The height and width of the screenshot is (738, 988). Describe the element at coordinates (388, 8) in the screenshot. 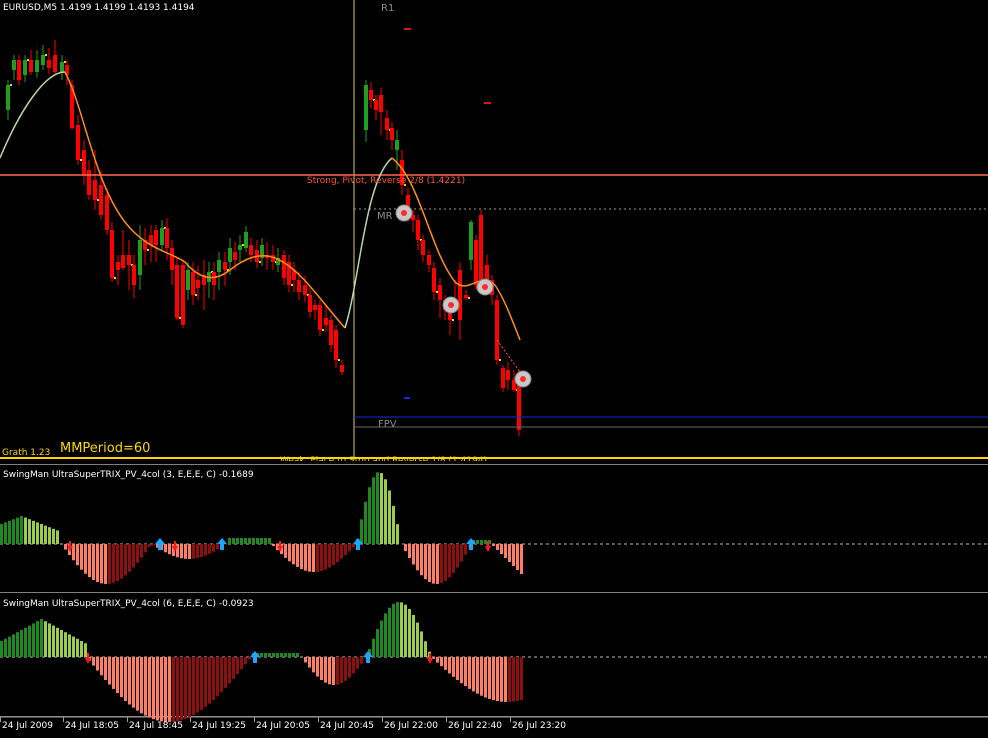

I see `r1-label: R1` at that location.